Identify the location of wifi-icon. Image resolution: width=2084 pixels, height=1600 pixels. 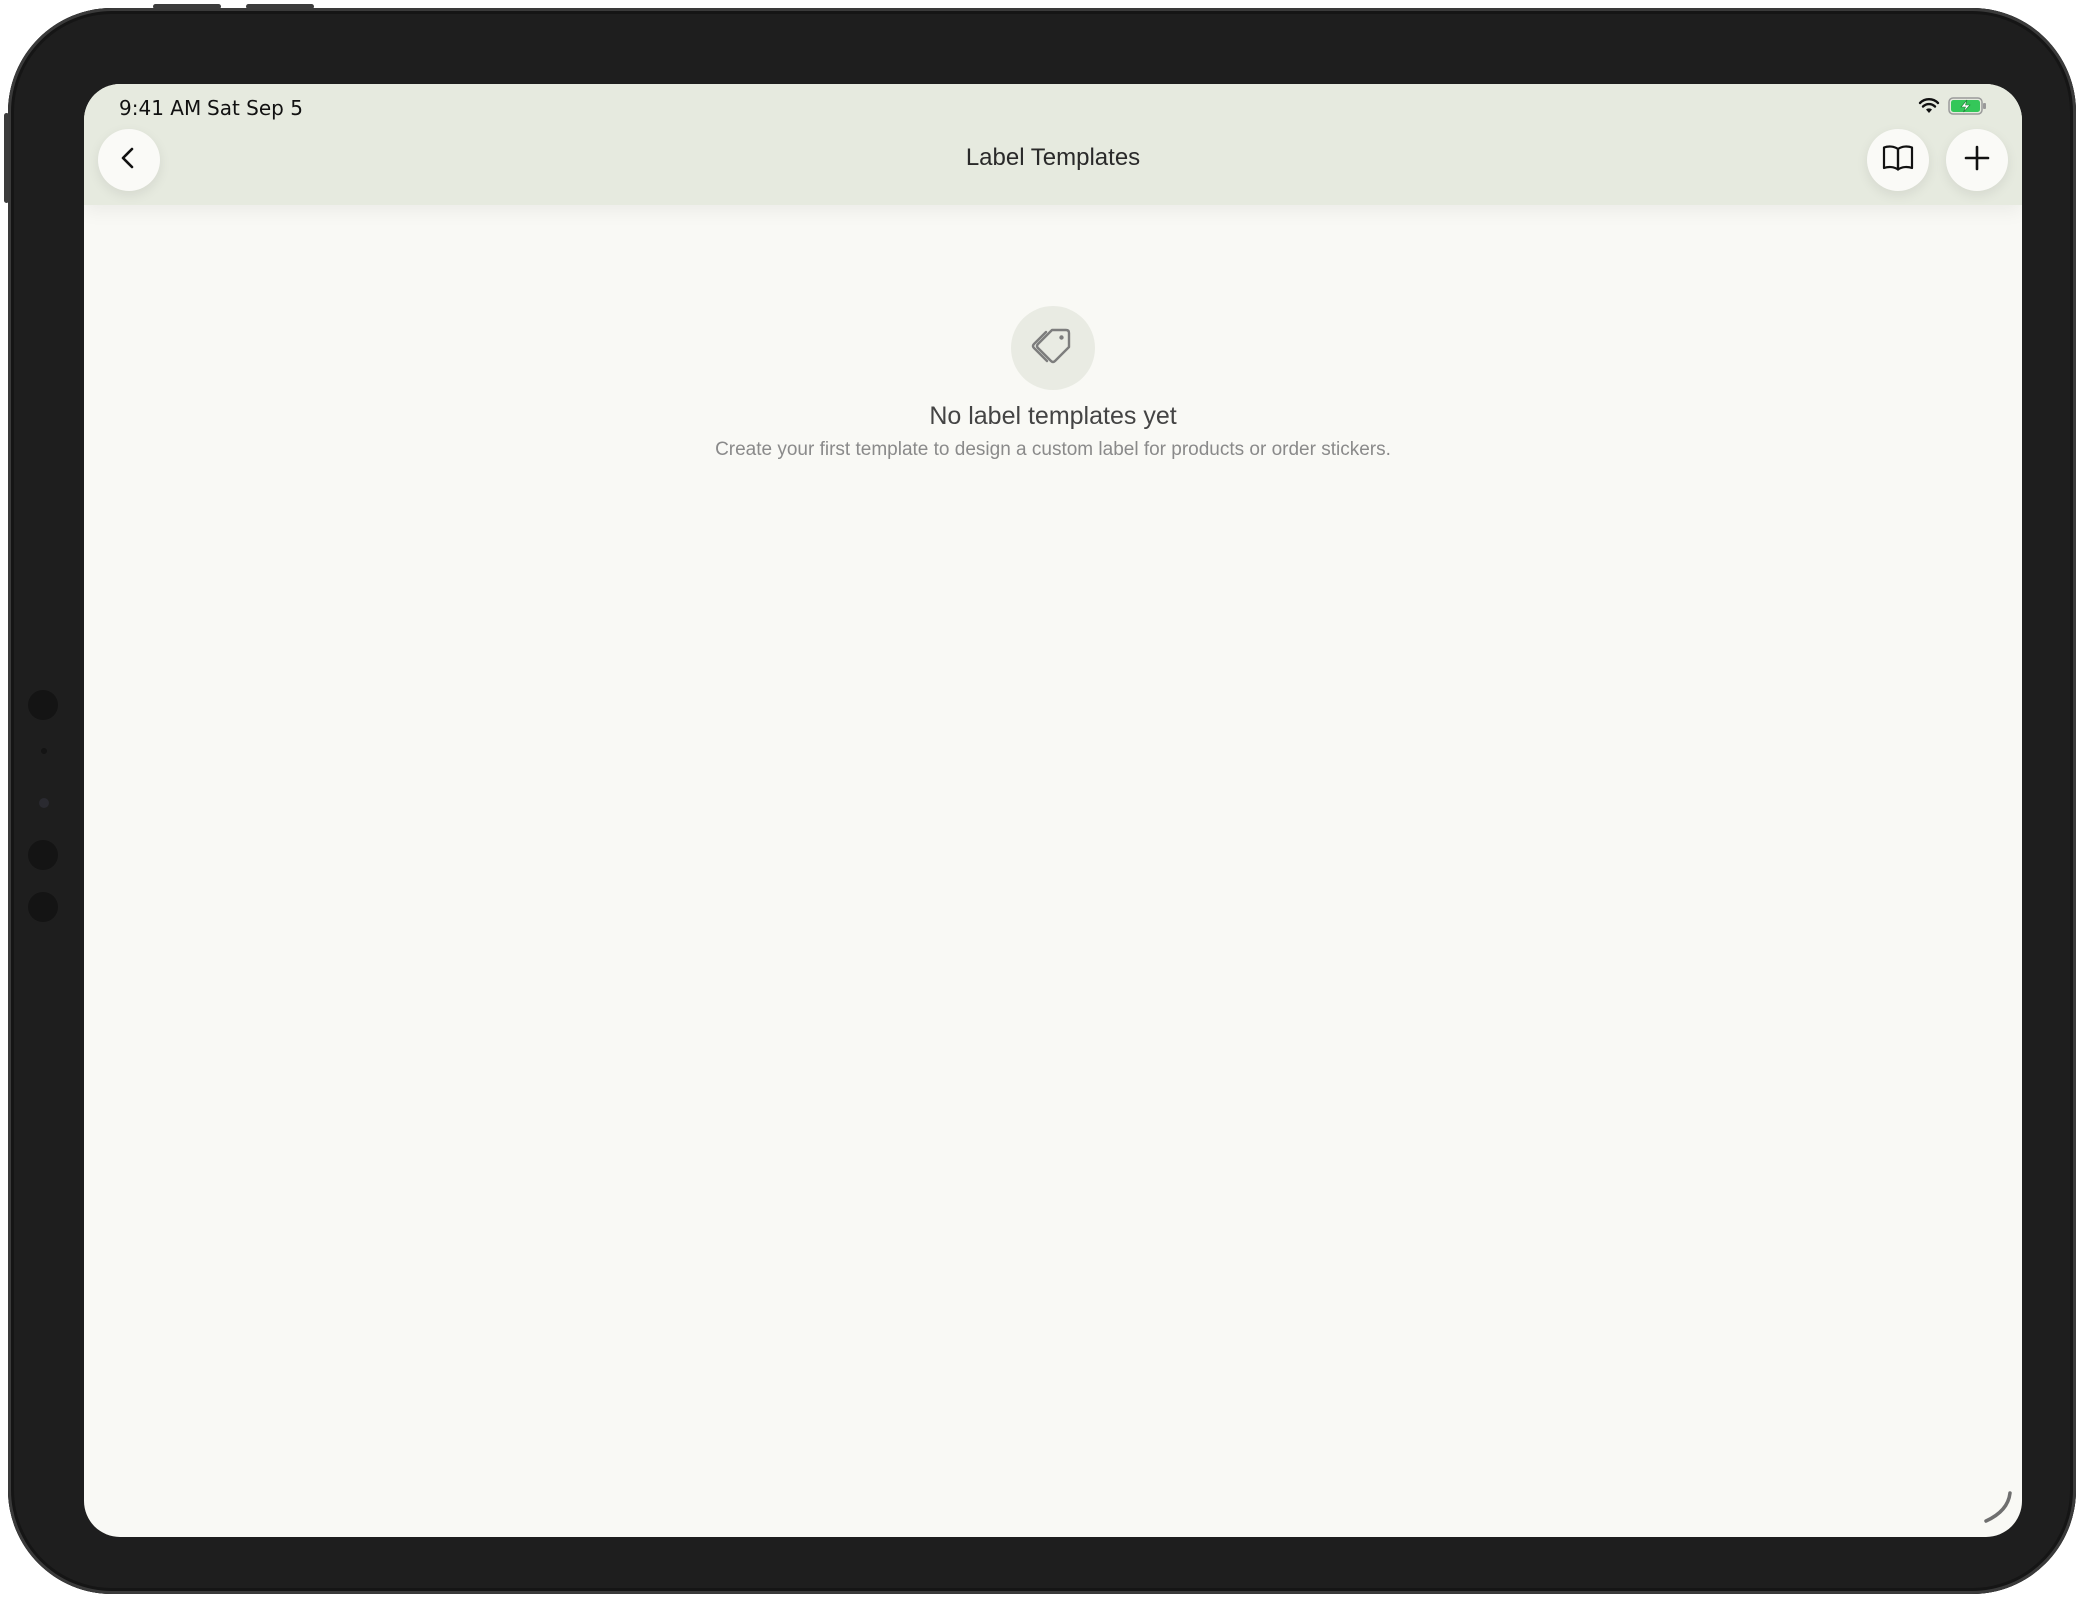
(1929, 108).